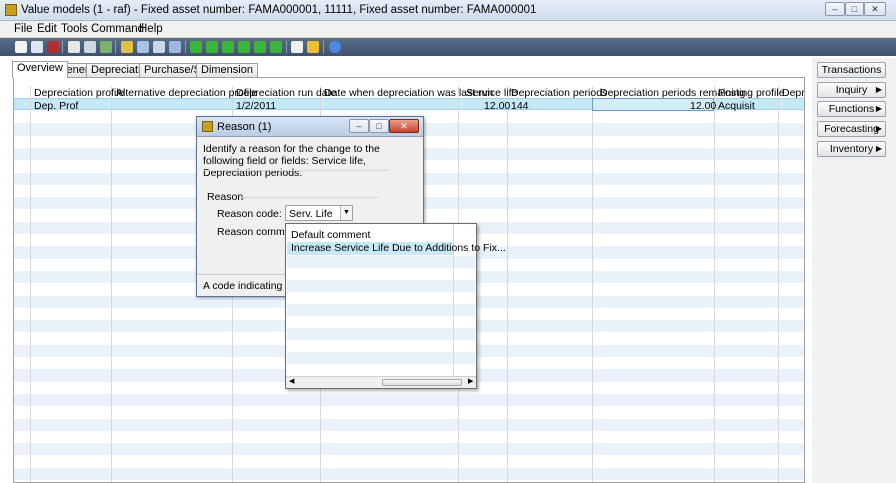 This screenshot has width=896, height=483. I want to click on cell-posting-profile: Acquisit, so click(736, 106).